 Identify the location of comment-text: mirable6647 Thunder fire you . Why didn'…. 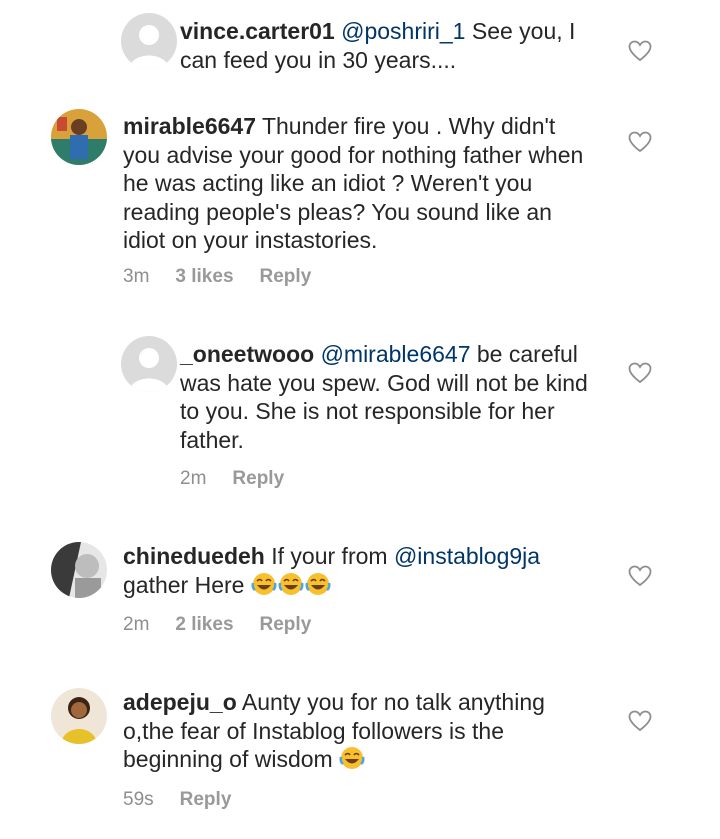
(358, 183).